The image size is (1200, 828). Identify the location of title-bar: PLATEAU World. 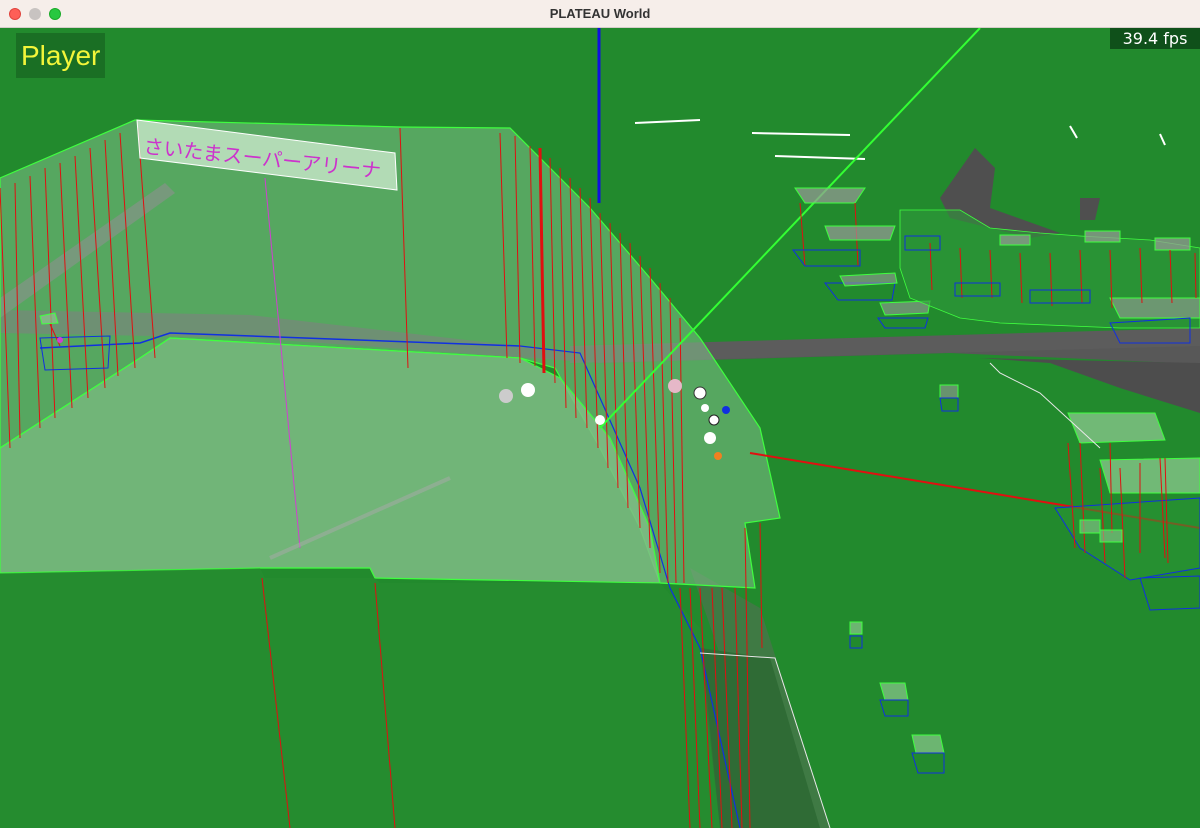
(600, 14).